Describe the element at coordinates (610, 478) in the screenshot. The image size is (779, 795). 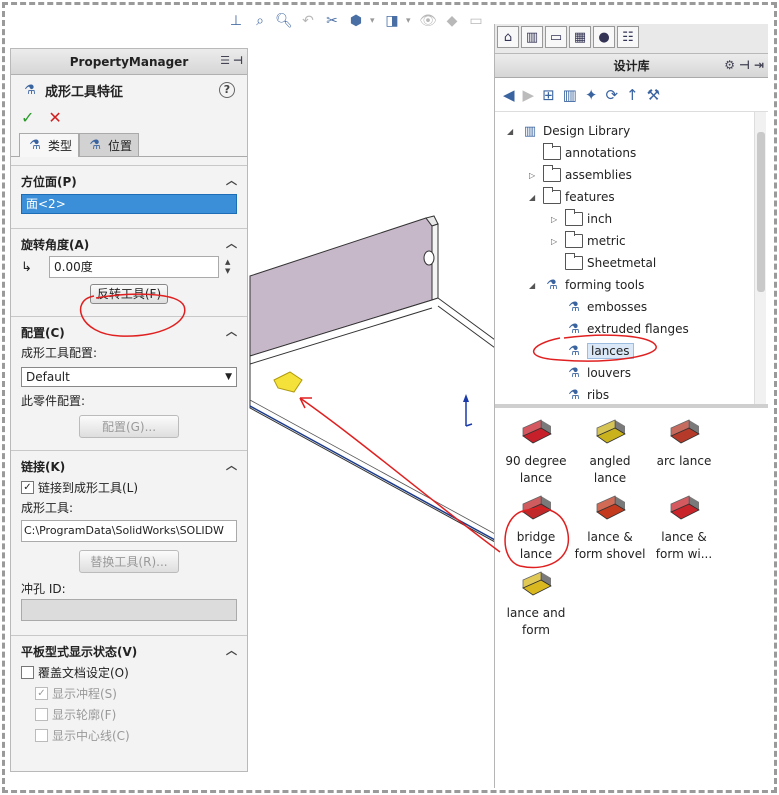
I see `library-item-label: lance` at that location.